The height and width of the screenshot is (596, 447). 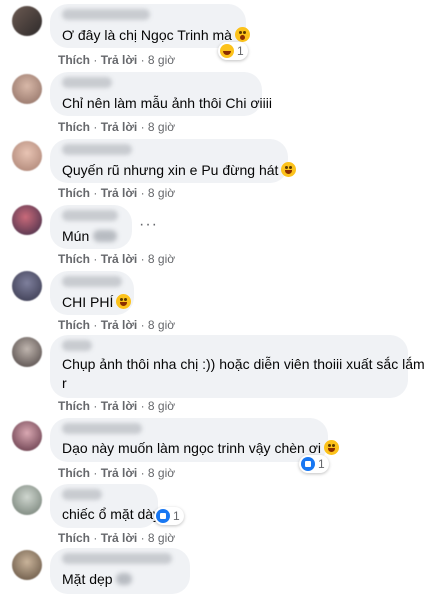 I want to click on laughing-emoji-icon, so click(x=289, y=169).